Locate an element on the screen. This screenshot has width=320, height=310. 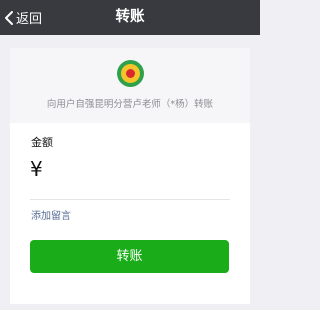
payee-avatar is located at coordinates (130, 73).